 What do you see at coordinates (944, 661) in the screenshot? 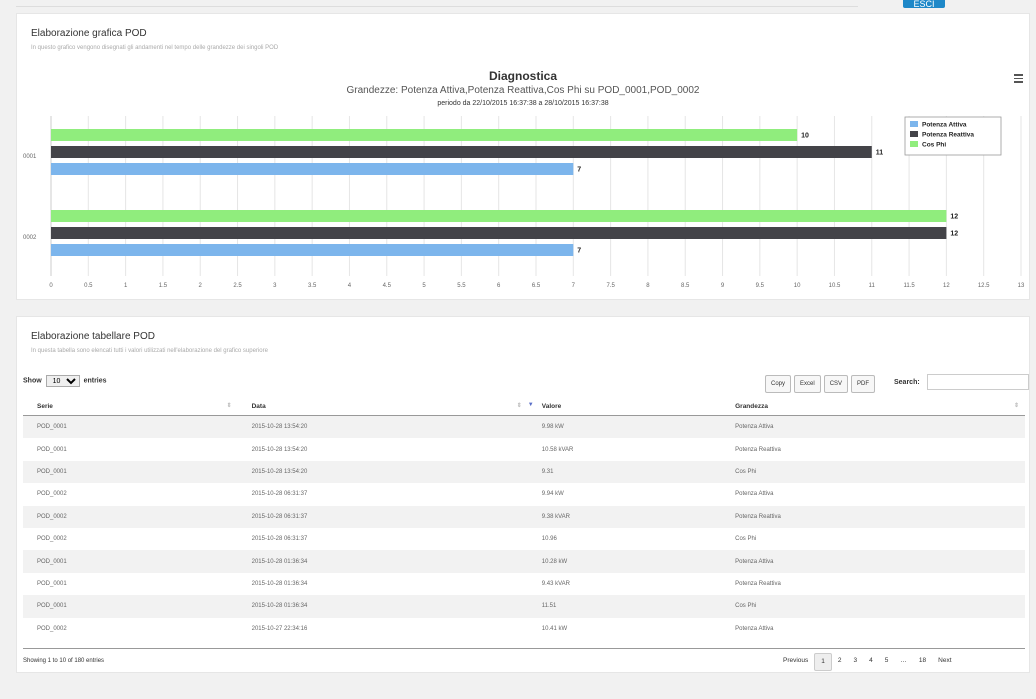
I see `pagination-next: Next` at bounding box center [944, 661].